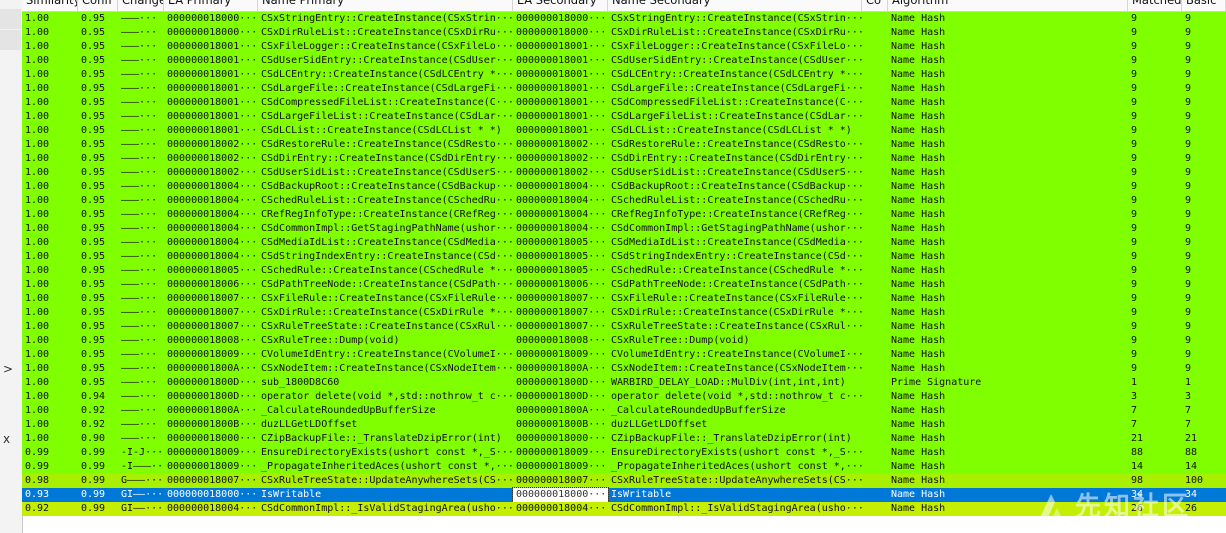 This screenshot has width=1226, height=533. I want to click on cell-name-primary: sub_1800D8C60, so click(300, 382).